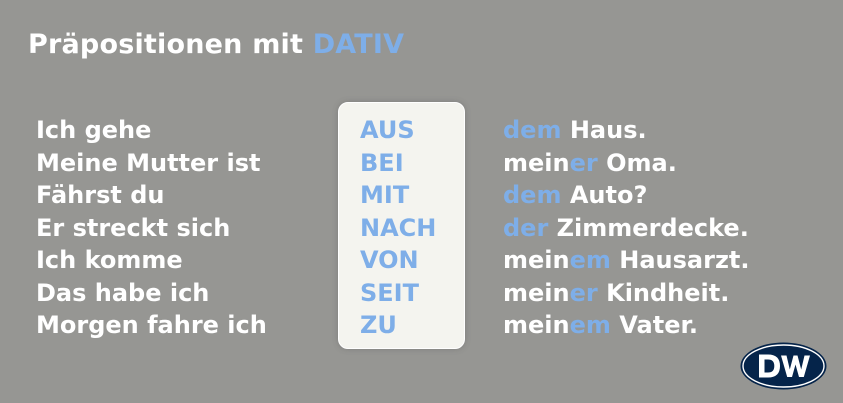 This screenshot has width=843, height=403. Describe the element at coordinates (604, 130) in the screenshot. I see `end-rest: Haus.` at that location.